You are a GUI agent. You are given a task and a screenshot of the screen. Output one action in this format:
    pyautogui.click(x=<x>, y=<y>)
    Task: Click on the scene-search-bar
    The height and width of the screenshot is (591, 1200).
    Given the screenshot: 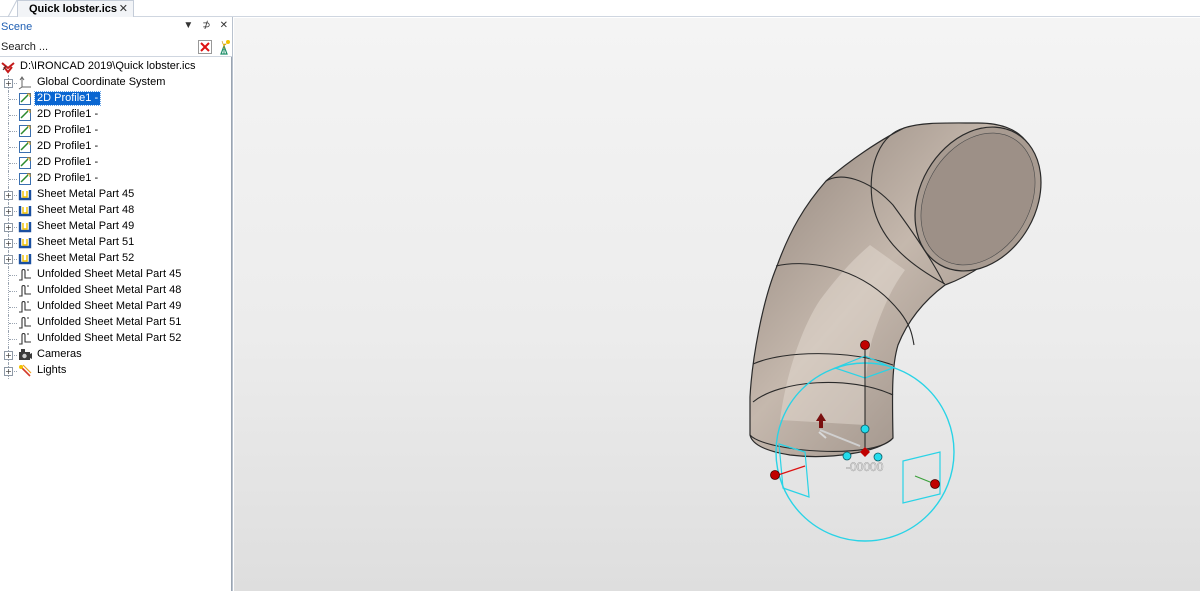 What is the action you would take?
    pyautogui.click(x=116, y=47)
    